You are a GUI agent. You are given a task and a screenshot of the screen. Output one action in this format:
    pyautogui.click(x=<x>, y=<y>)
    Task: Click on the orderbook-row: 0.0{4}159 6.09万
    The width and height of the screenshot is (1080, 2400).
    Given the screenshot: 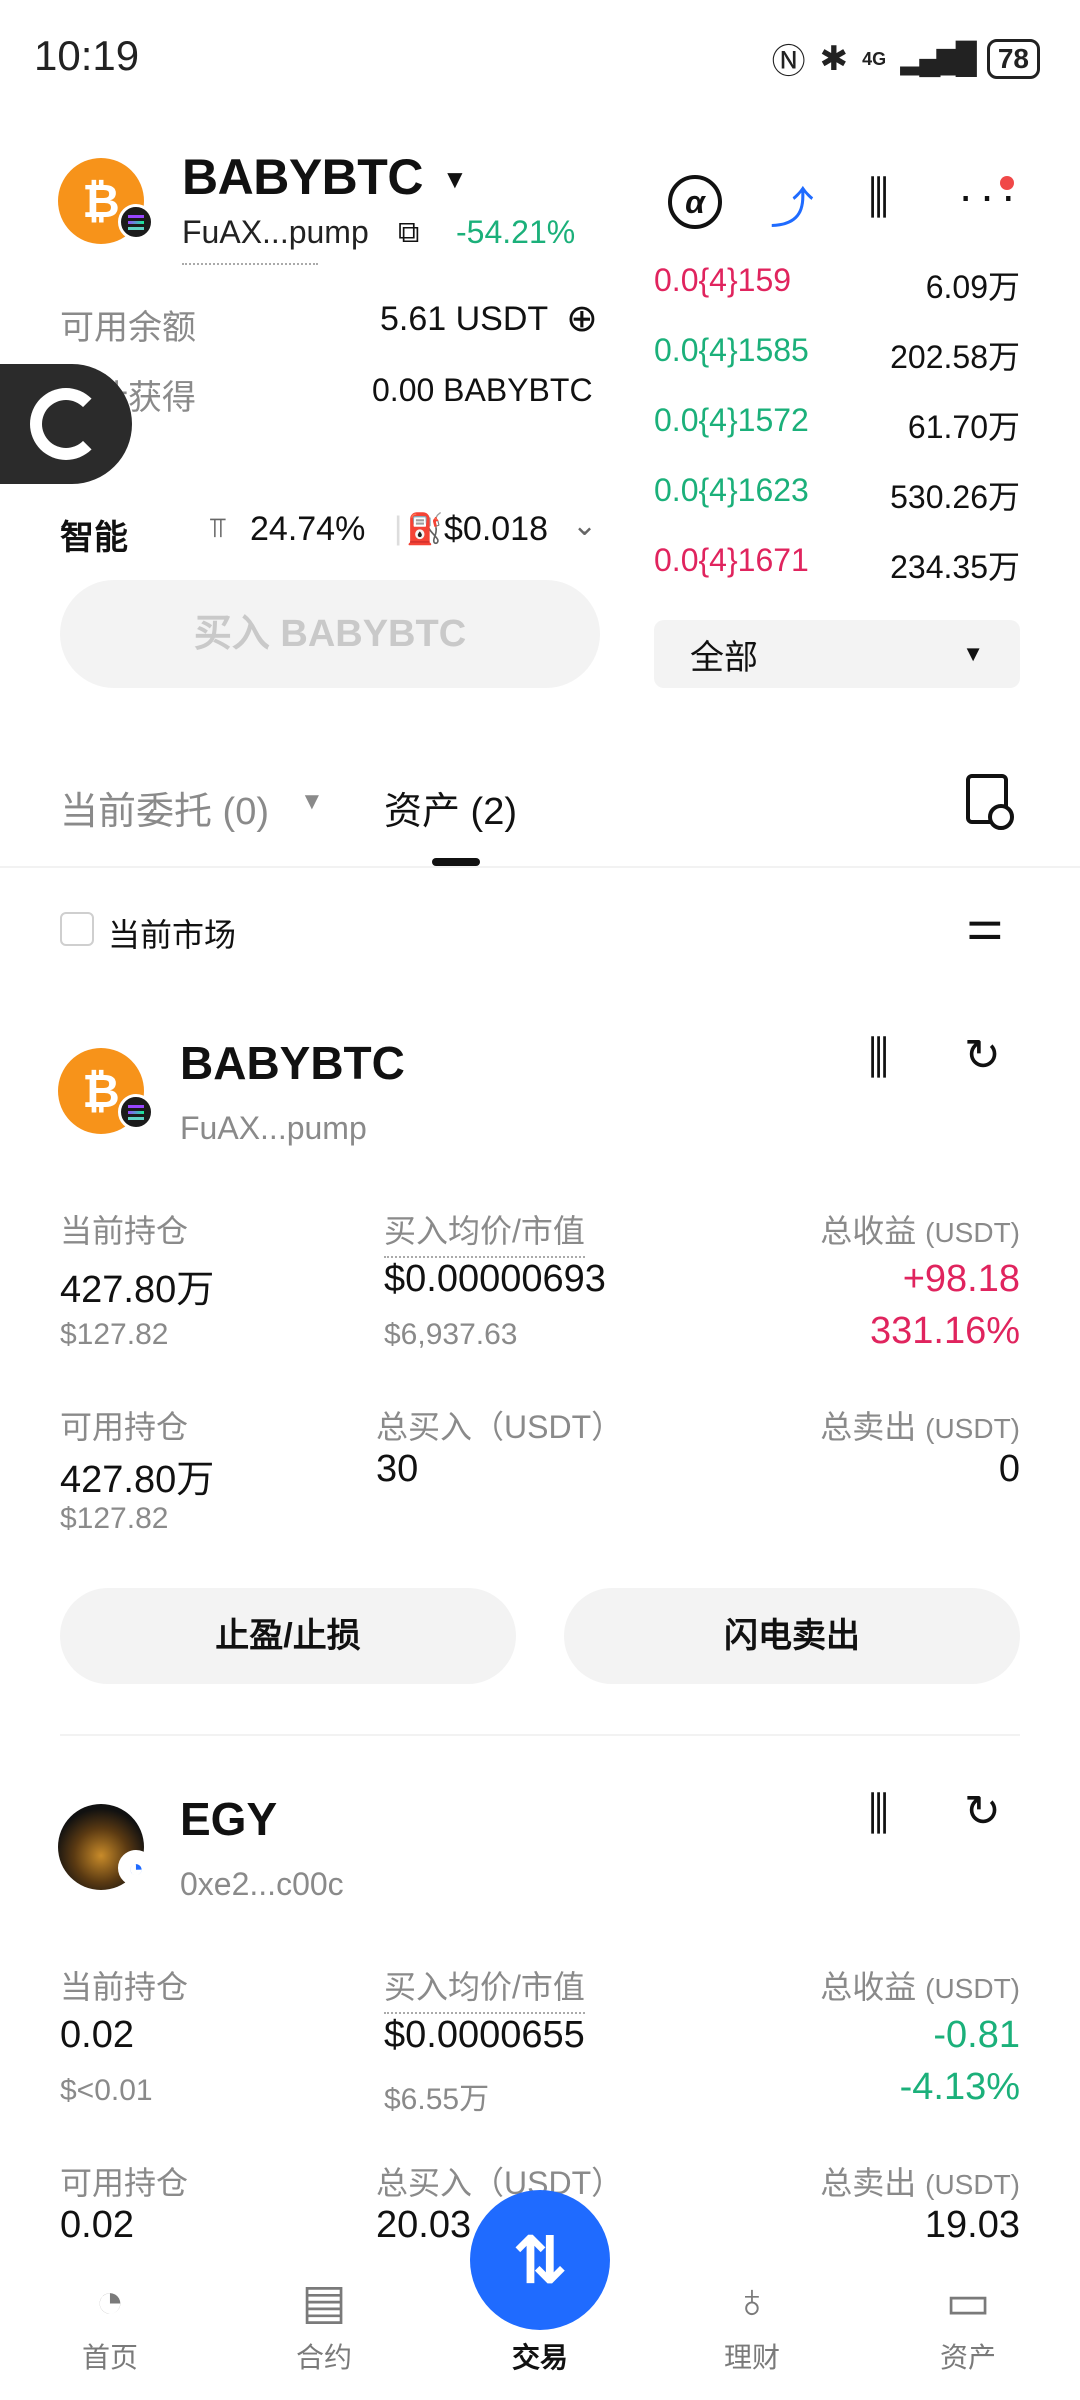 What is the action you would take?
    pyautogui.click(x=837, y=285)
    